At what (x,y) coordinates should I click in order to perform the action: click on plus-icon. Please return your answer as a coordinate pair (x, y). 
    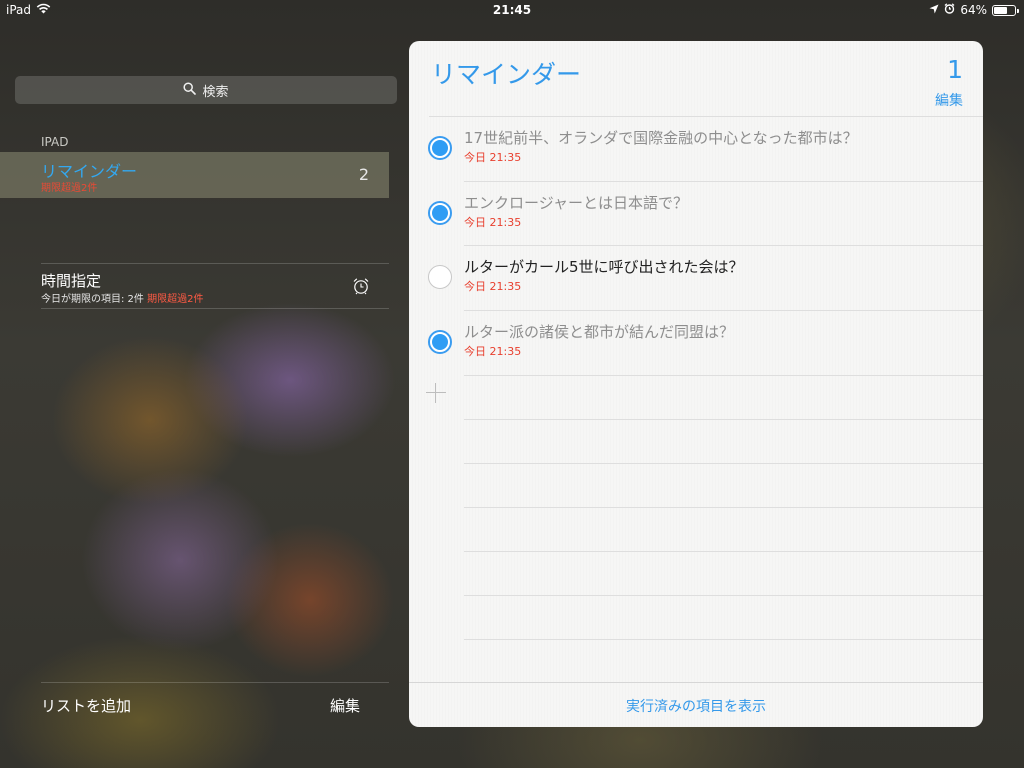
    Looking at the image, I should click on (436, 393).